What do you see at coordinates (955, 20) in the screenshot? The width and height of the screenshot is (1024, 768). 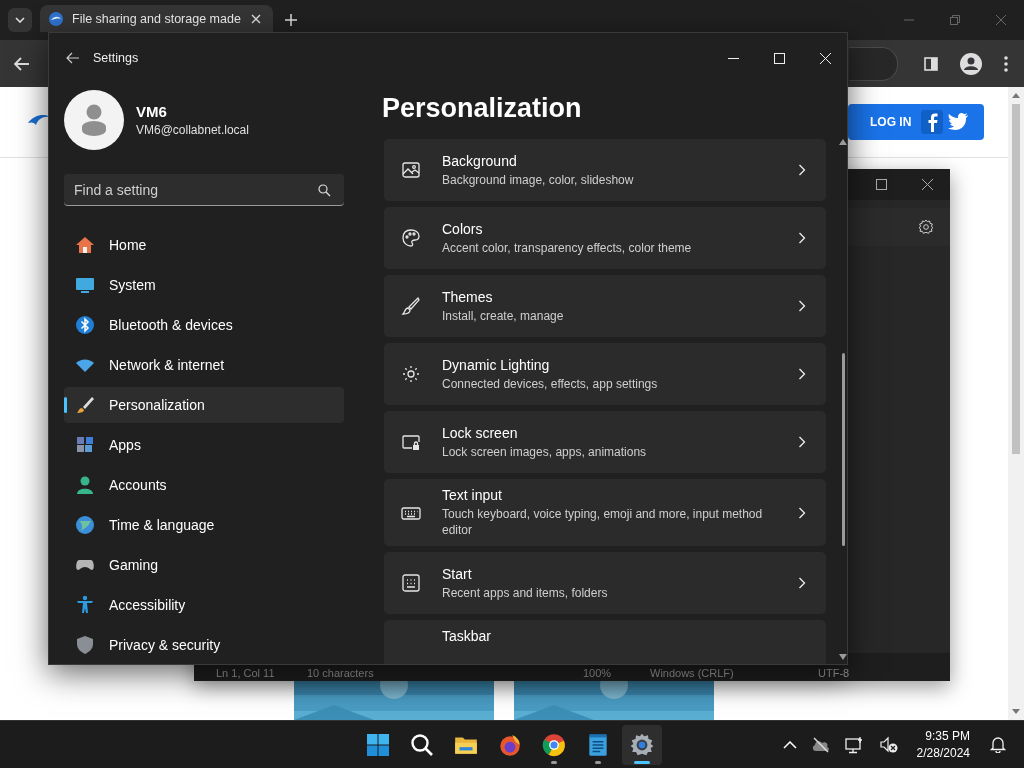 I see `restore-icon` at bounding box center [955, 20].